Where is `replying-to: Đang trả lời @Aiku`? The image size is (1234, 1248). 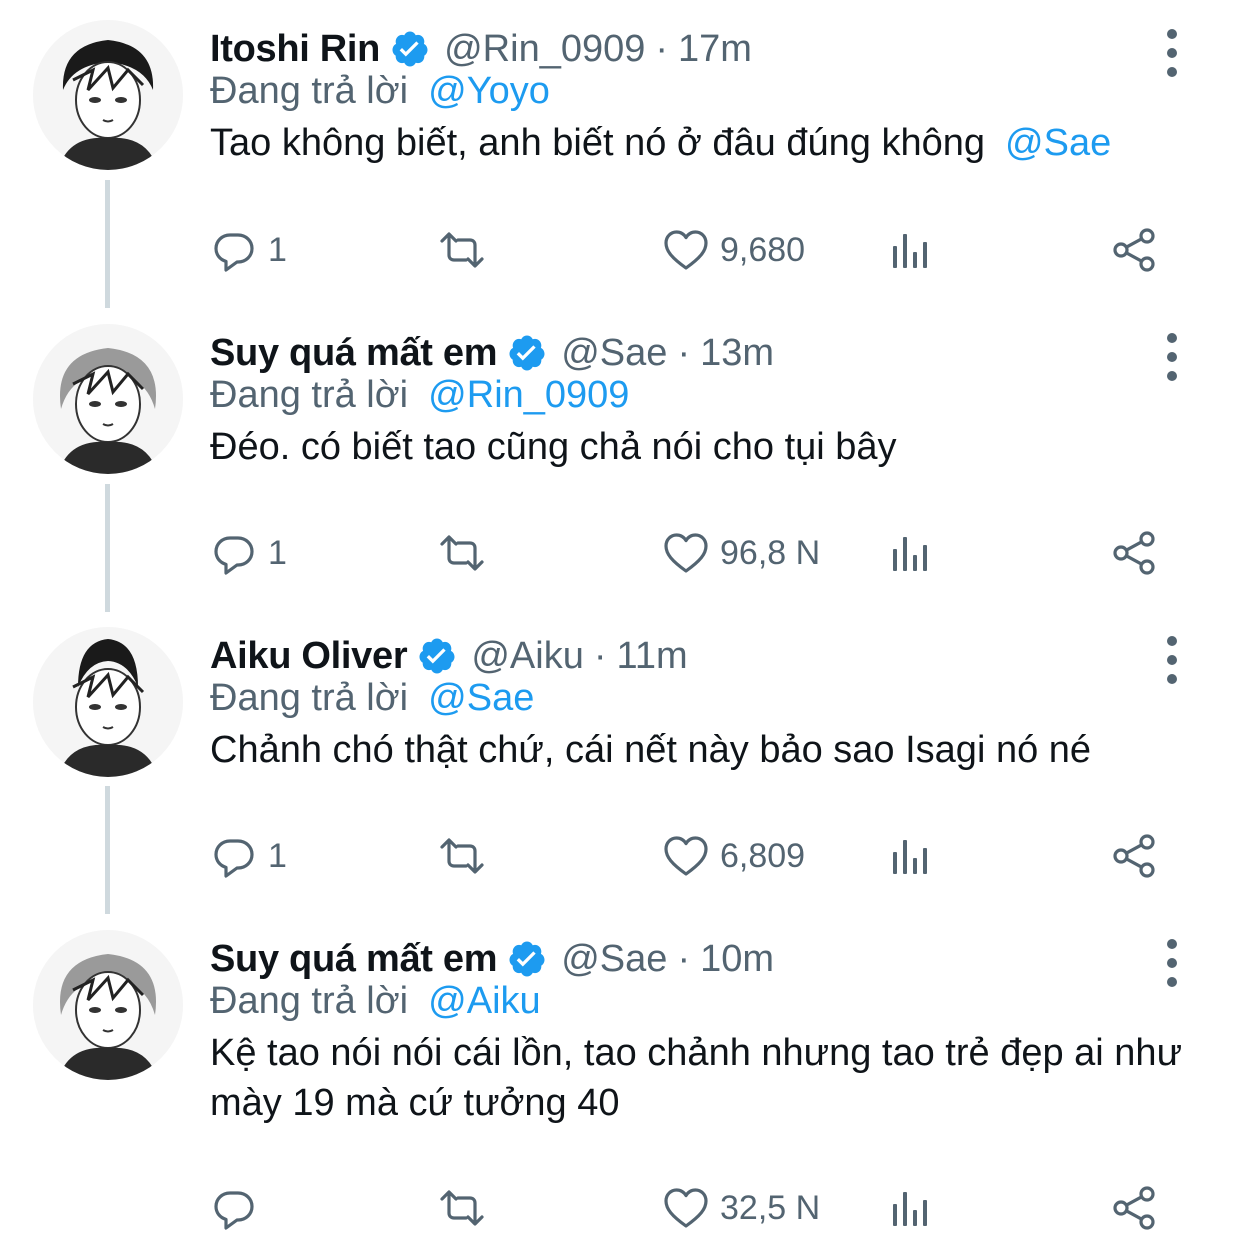
replying-to: Đang trả lời @Aiku is located at coordinates (375, 1001).